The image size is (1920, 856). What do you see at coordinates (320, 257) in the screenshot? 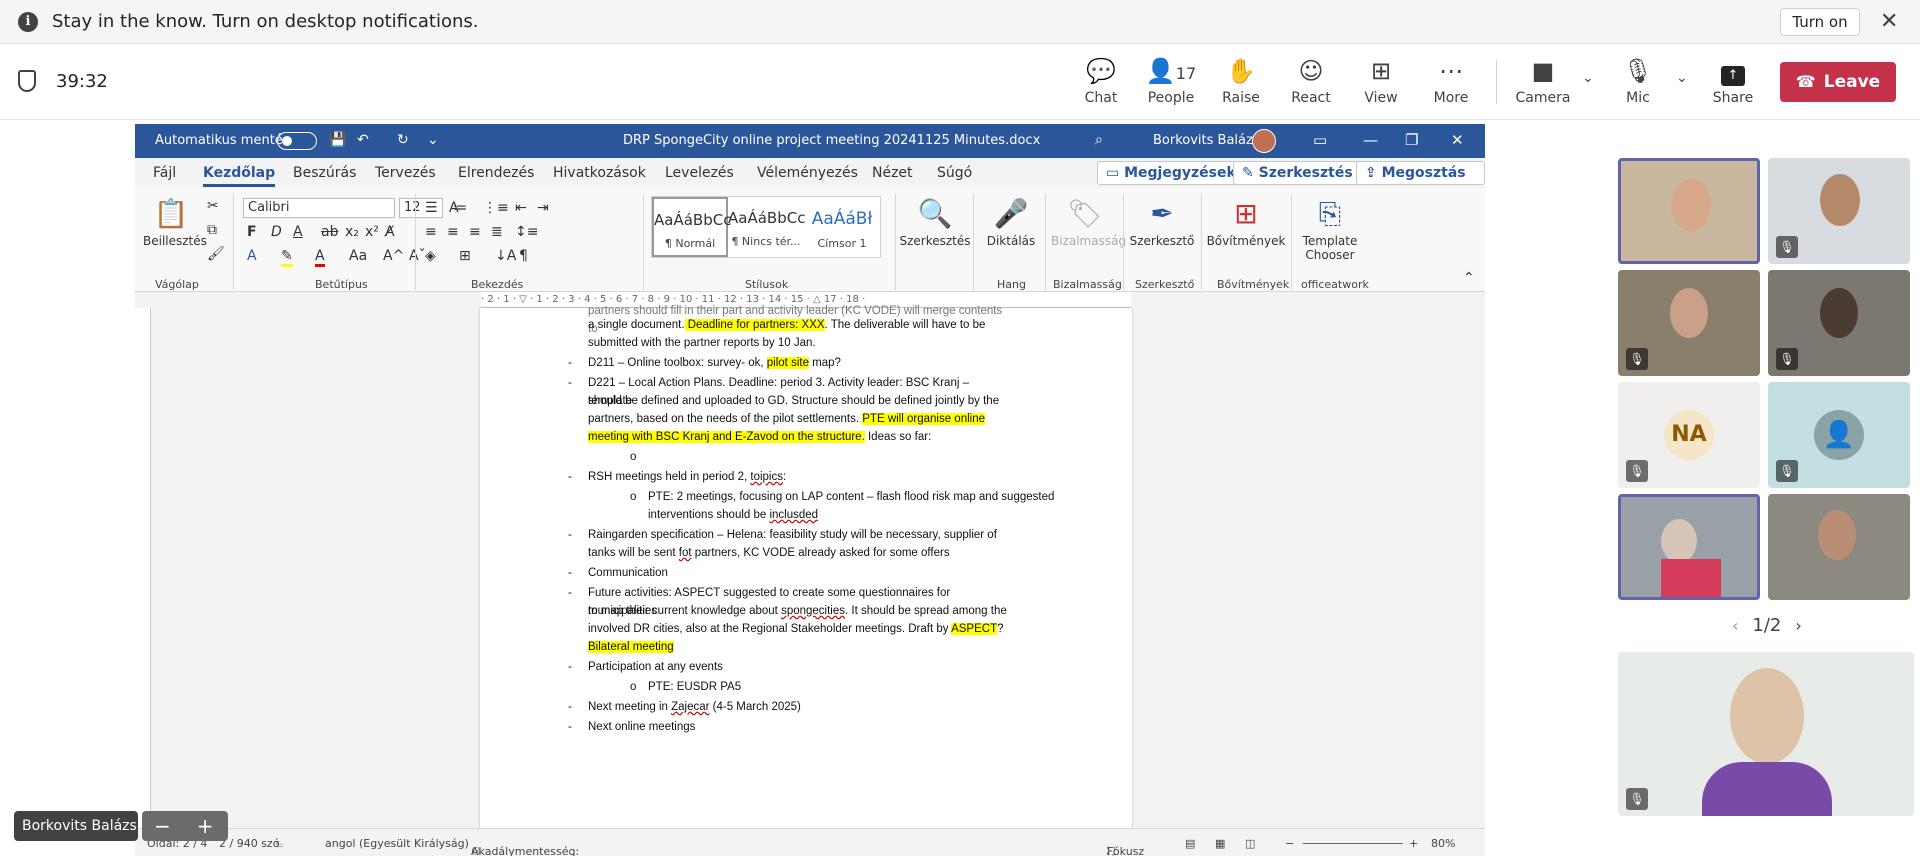
I see `font-color-icon: A` at bounding box center [320, 257].